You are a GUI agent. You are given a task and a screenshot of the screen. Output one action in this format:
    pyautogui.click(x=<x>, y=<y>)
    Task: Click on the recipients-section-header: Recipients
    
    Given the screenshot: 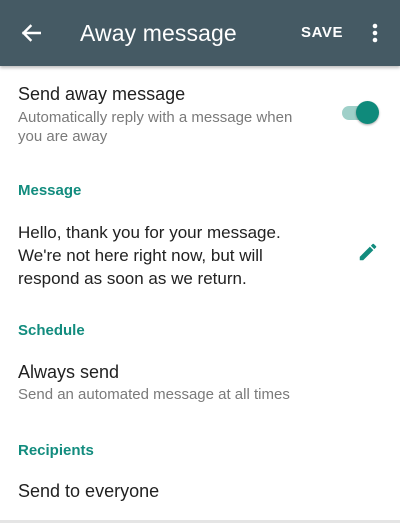 What is the action you would take?
    pyautogui.click(x=56, y=450)
    